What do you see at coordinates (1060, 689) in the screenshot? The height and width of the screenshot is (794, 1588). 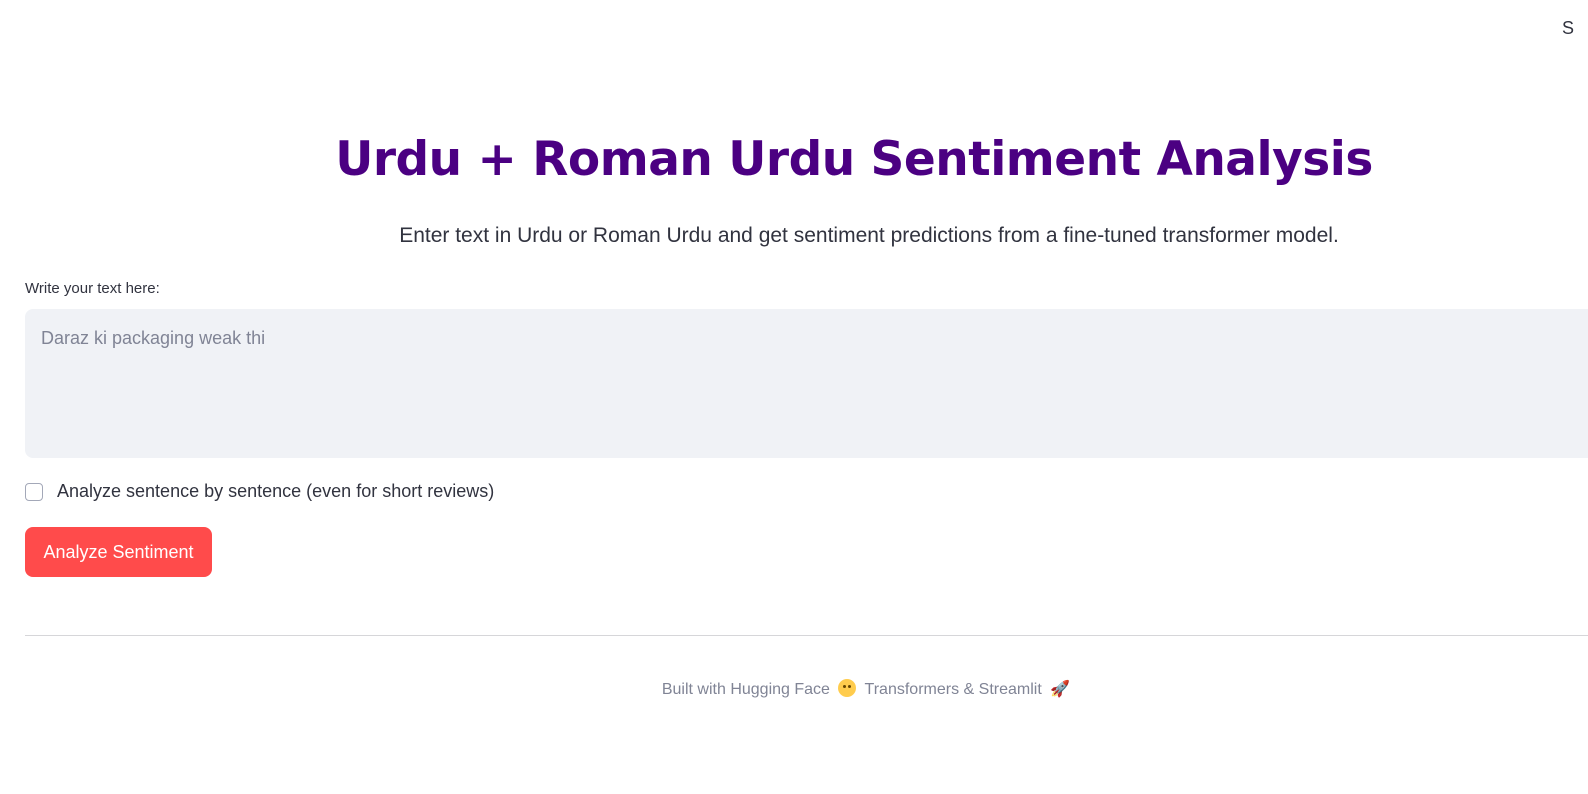 I see `rocket-icon: 🚀` at bounding box center [1060, 689].